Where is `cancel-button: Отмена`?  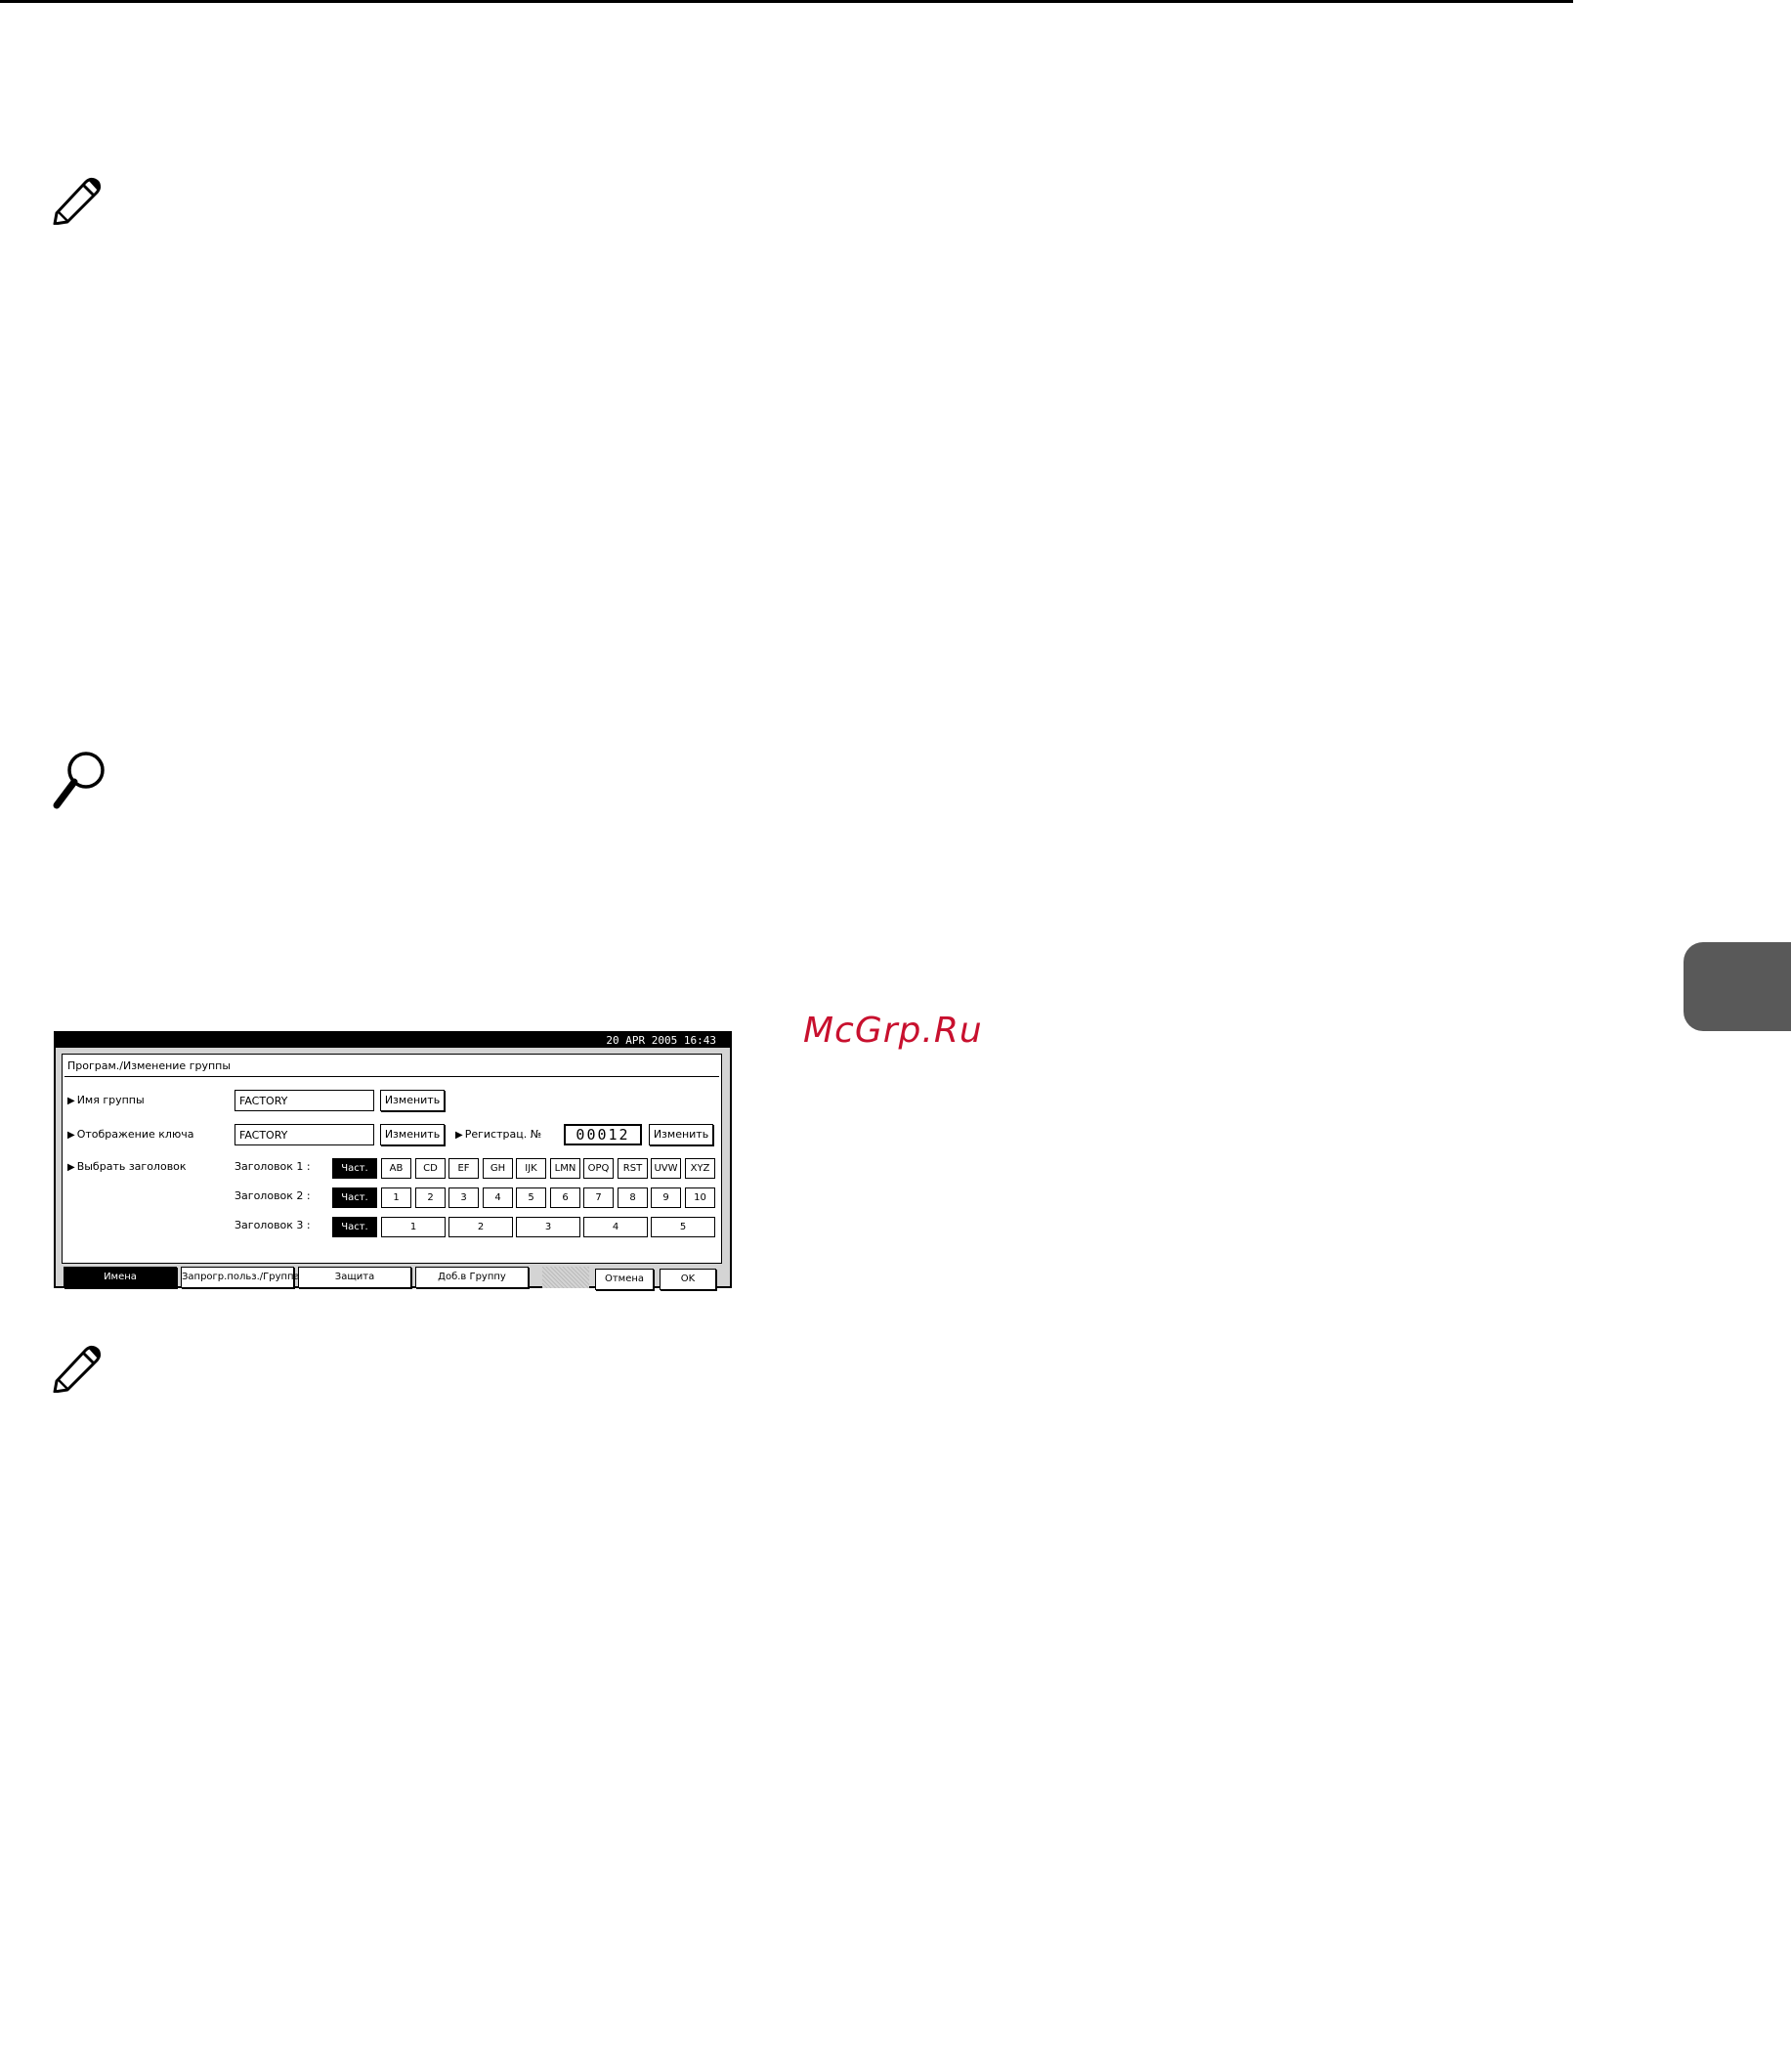 cancel-button: Отмена is located at coordinates (624, 1279).